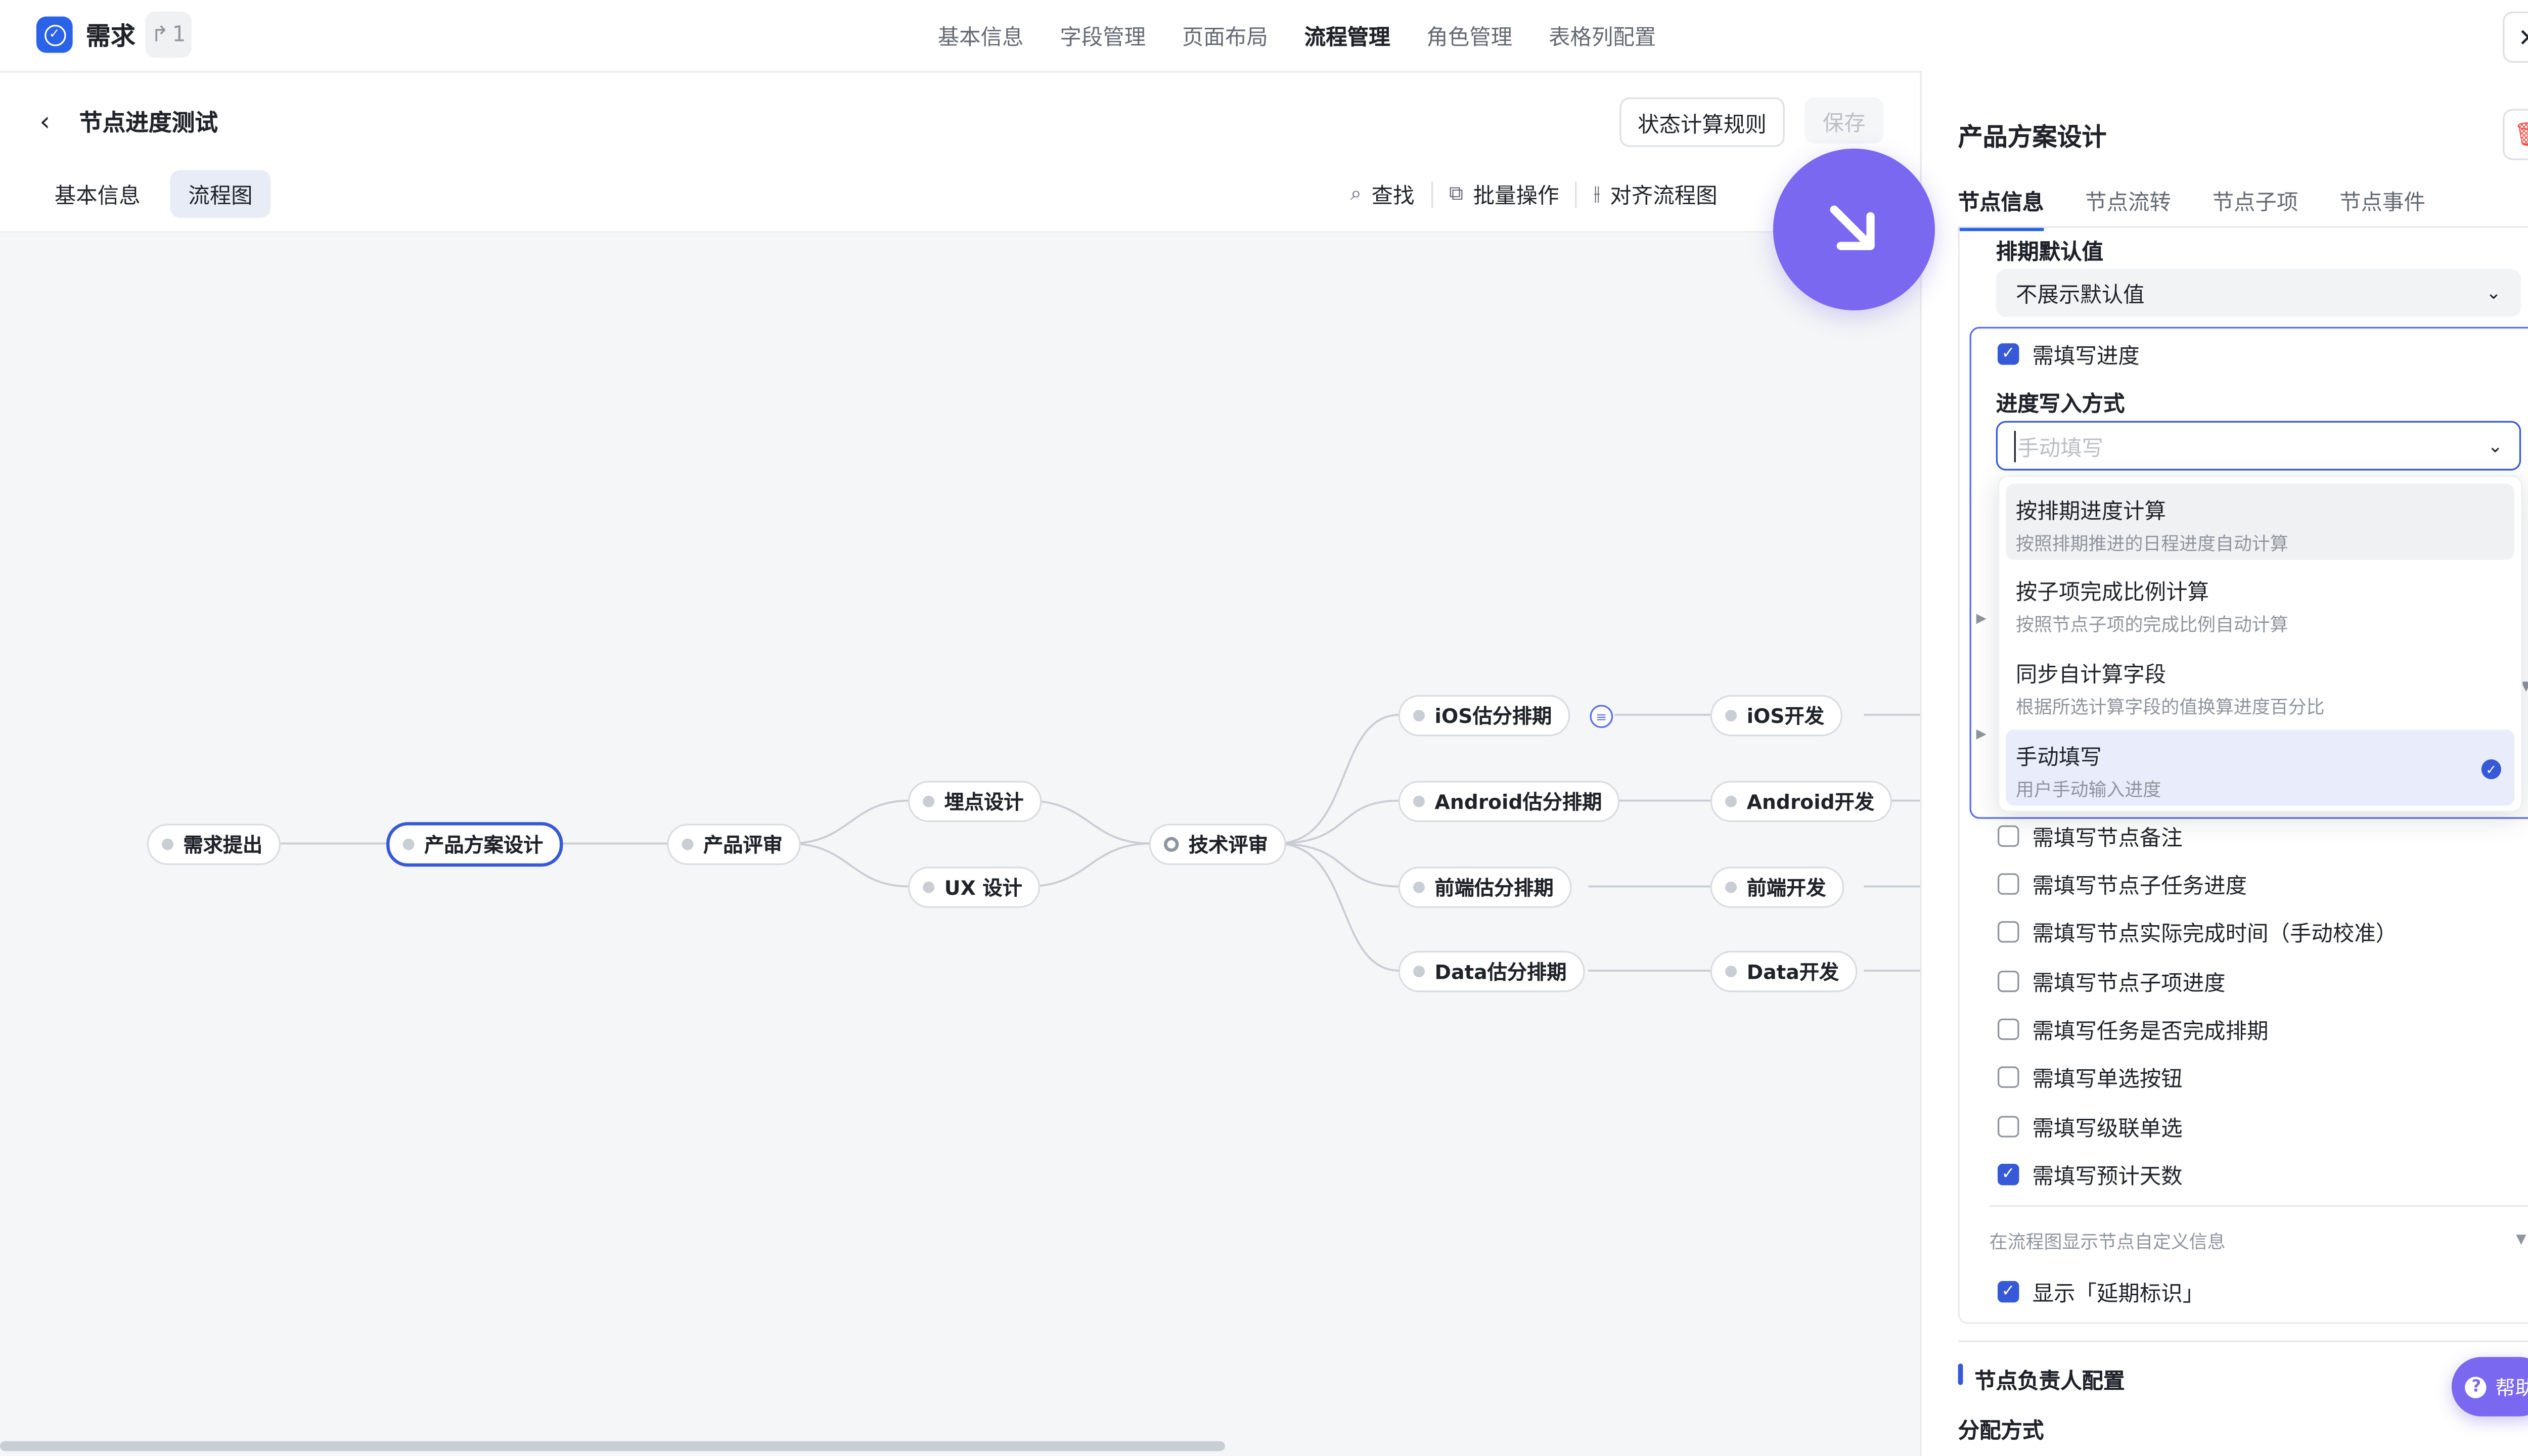  What do you see at coordinates (1172, 844) in the screenshot?
I see `node-target-icon` at bounding box center [1172, 844].